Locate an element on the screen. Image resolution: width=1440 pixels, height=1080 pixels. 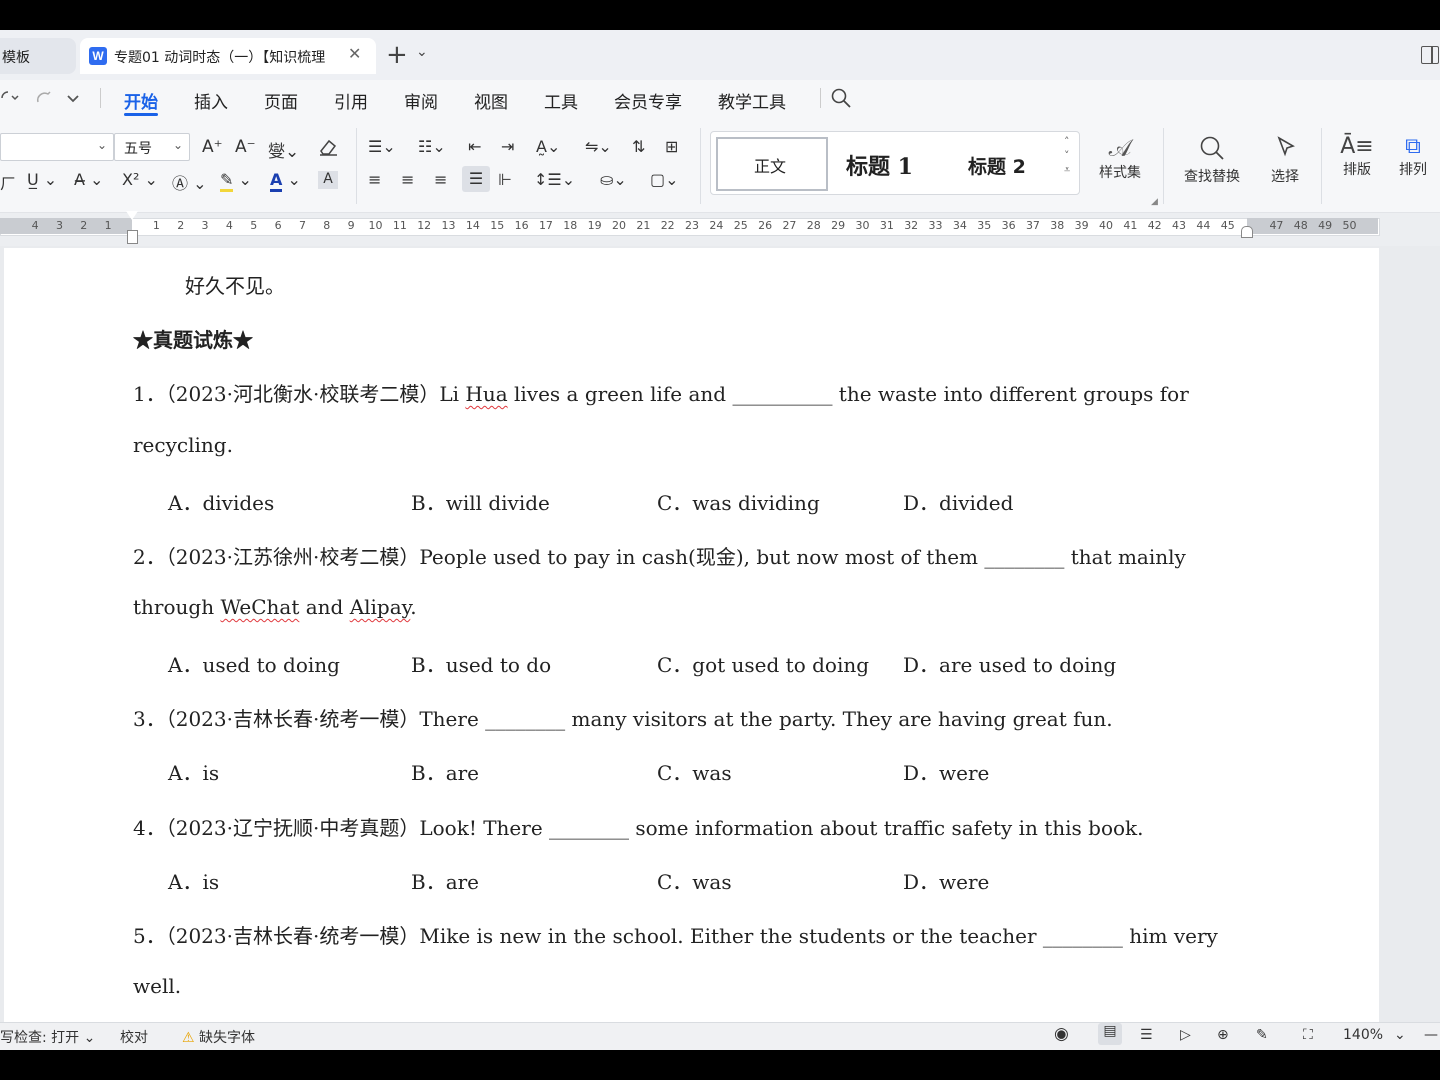
menu-member: 会员专享 is located at coordinates (648, 100).